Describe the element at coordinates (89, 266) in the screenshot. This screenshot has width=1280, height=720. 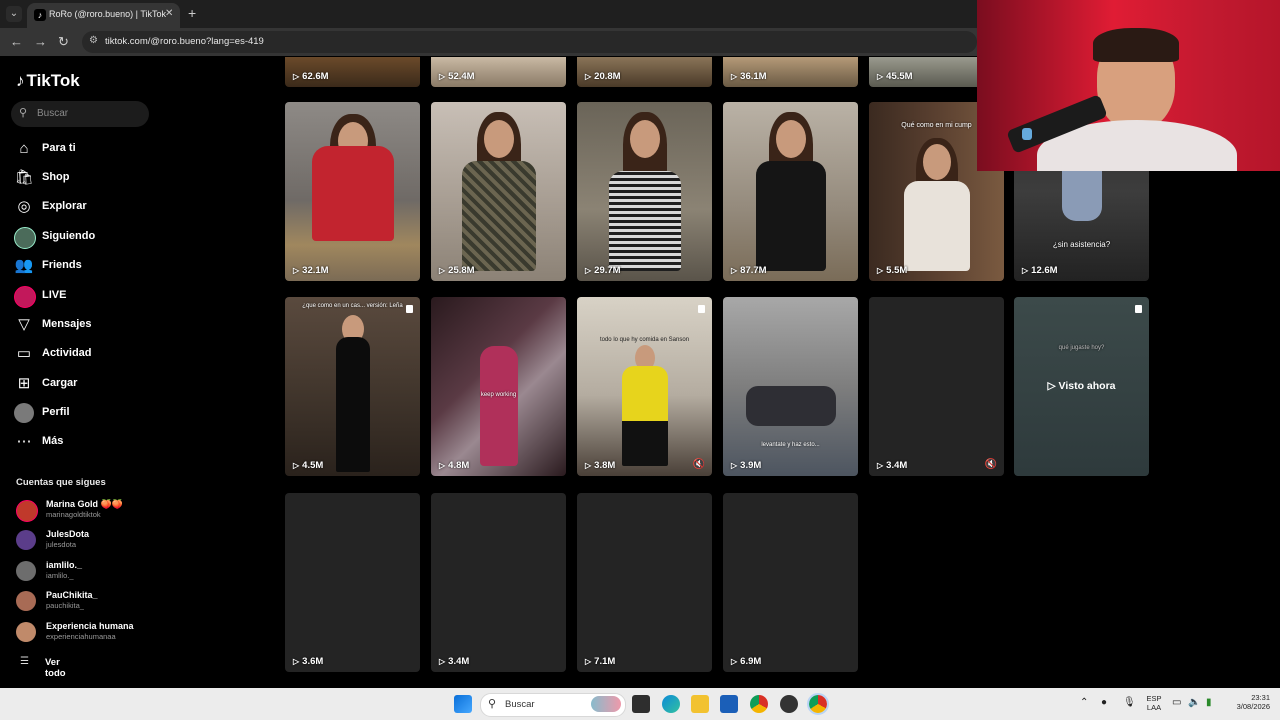
I see `nav-item-friends: 👥 Friends` at that location.